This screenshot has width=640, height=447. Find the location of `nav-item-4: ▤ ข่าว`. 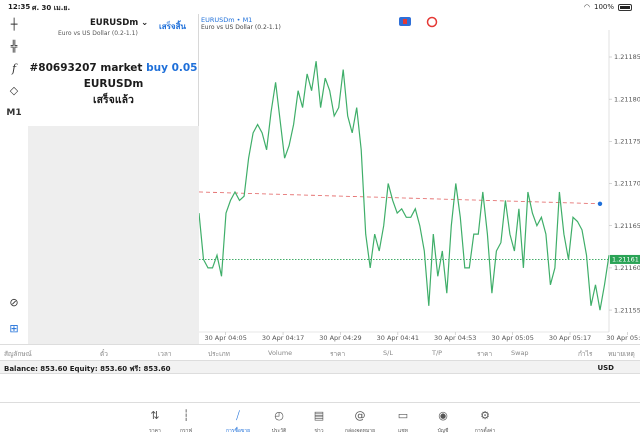

nav-item-4: ▤ ข่าว is located at coordinates (319, 422).